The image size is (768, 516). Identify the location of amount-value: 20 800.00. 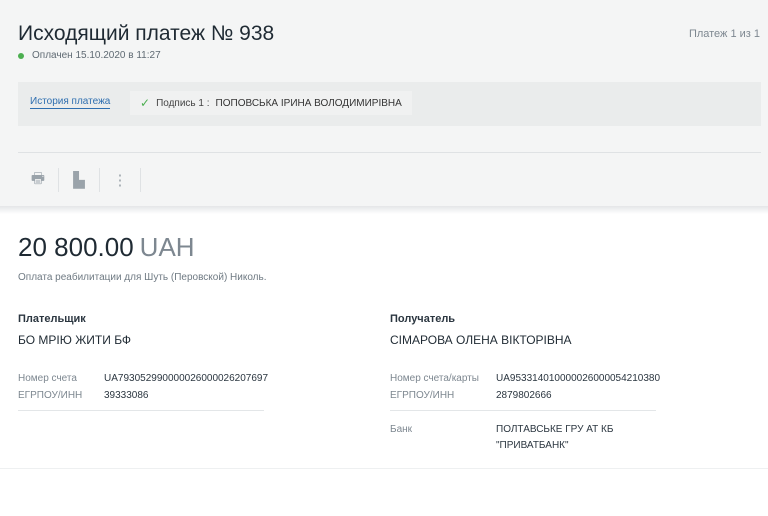
(76, 247).